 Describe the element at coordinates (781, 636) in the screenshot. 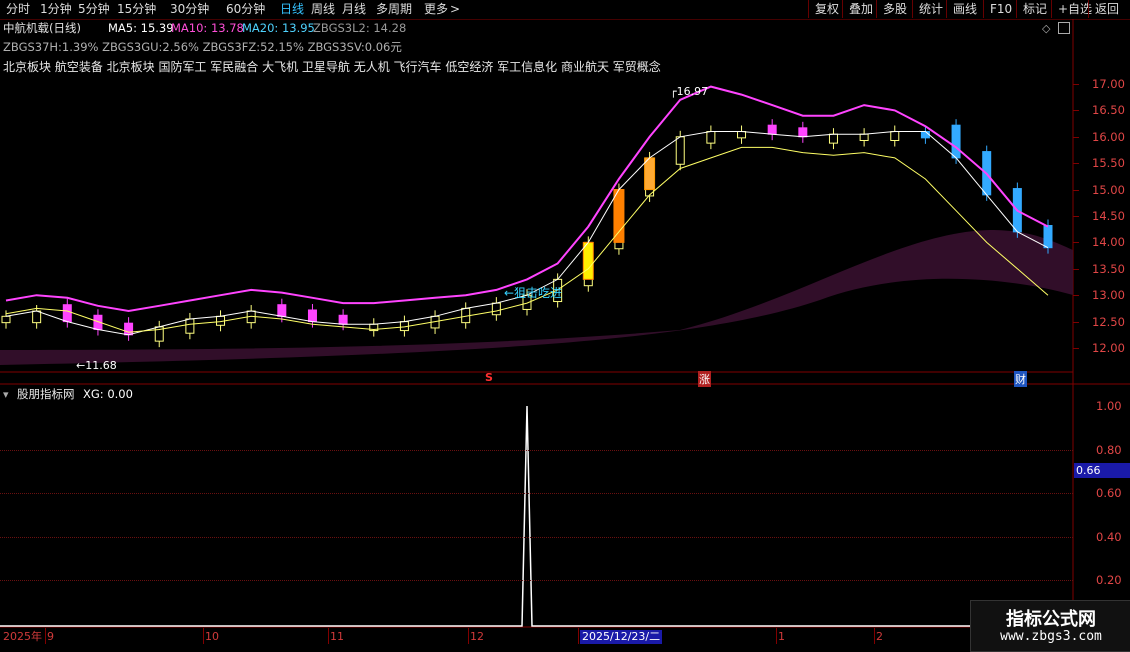

I see `date-tick-label: 1` at that location.